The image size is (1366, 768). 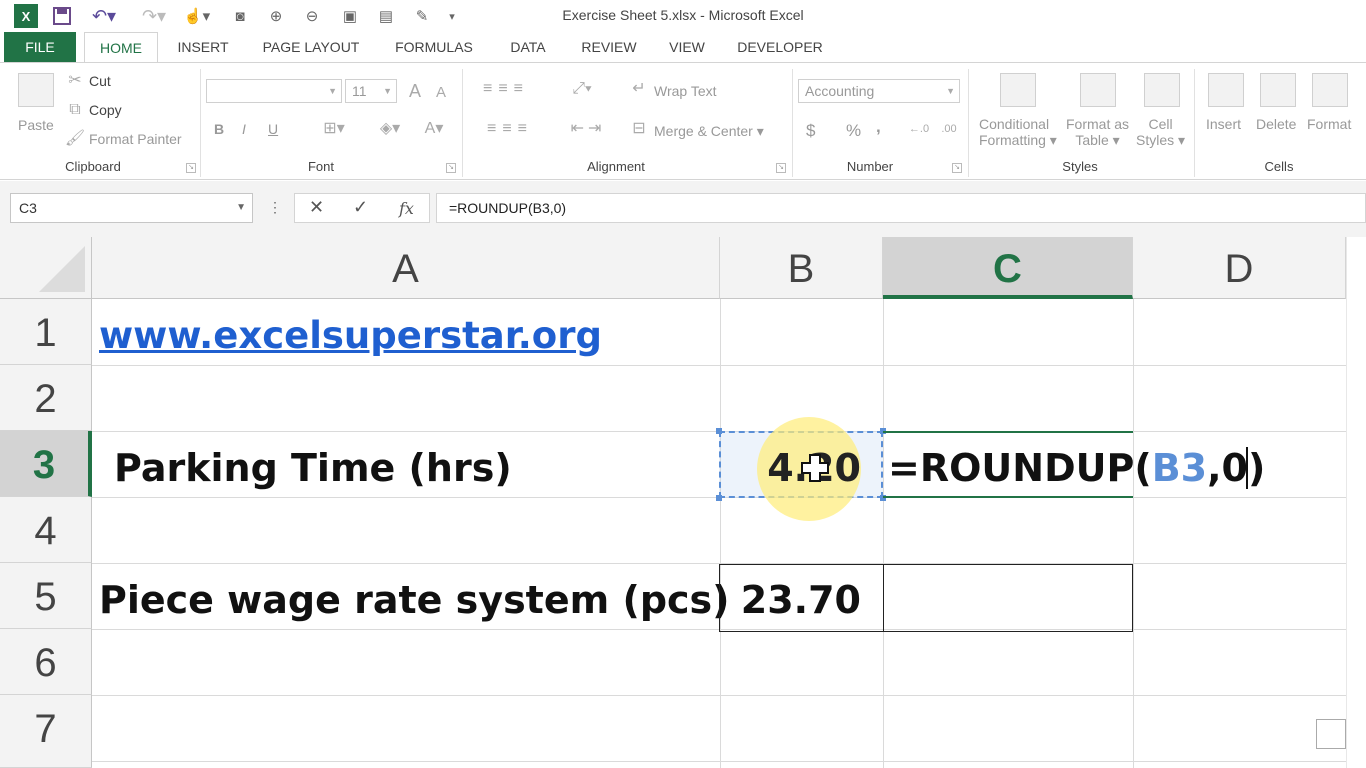 What do you see at coordinates (790, 468) in the screenshot?
I see `cell-b3: 4.20` at bounding box center [790, 468].